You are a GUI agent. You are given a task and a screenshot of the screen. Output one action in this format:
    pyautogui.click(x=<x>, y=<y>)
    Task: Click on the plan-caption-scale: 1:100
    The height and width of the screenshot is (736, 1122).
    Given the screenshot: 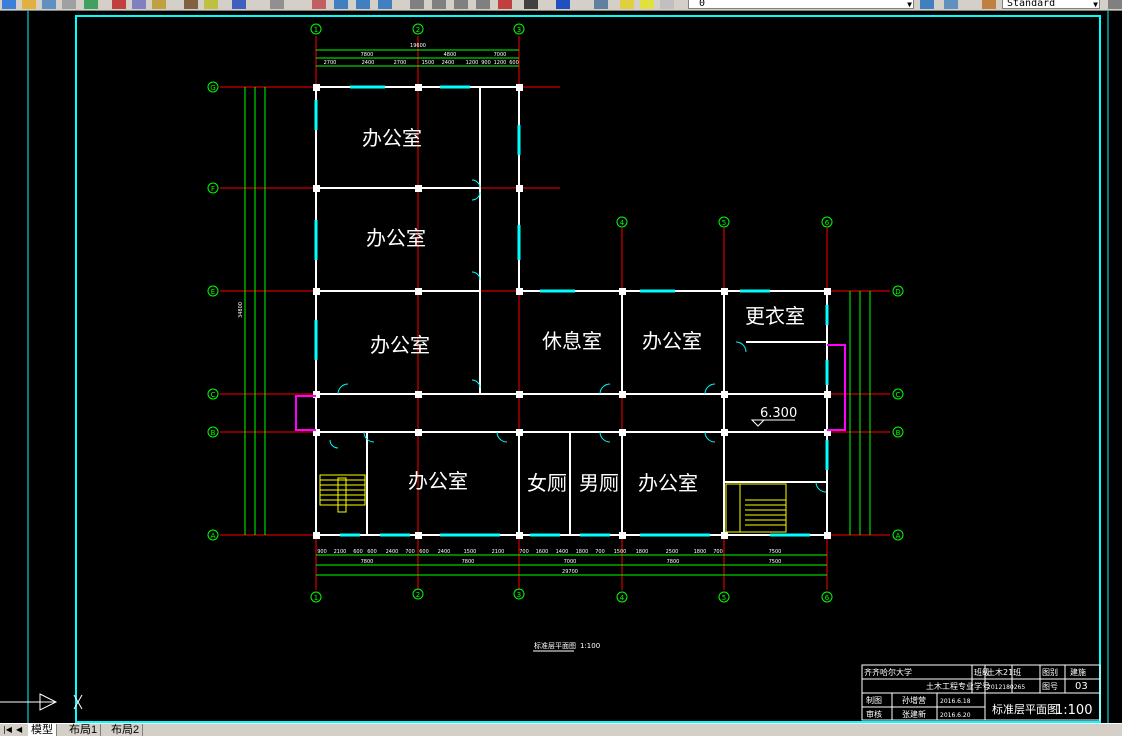 What is the action you would take?
    pyautogui.click(x=590, y=646)
    